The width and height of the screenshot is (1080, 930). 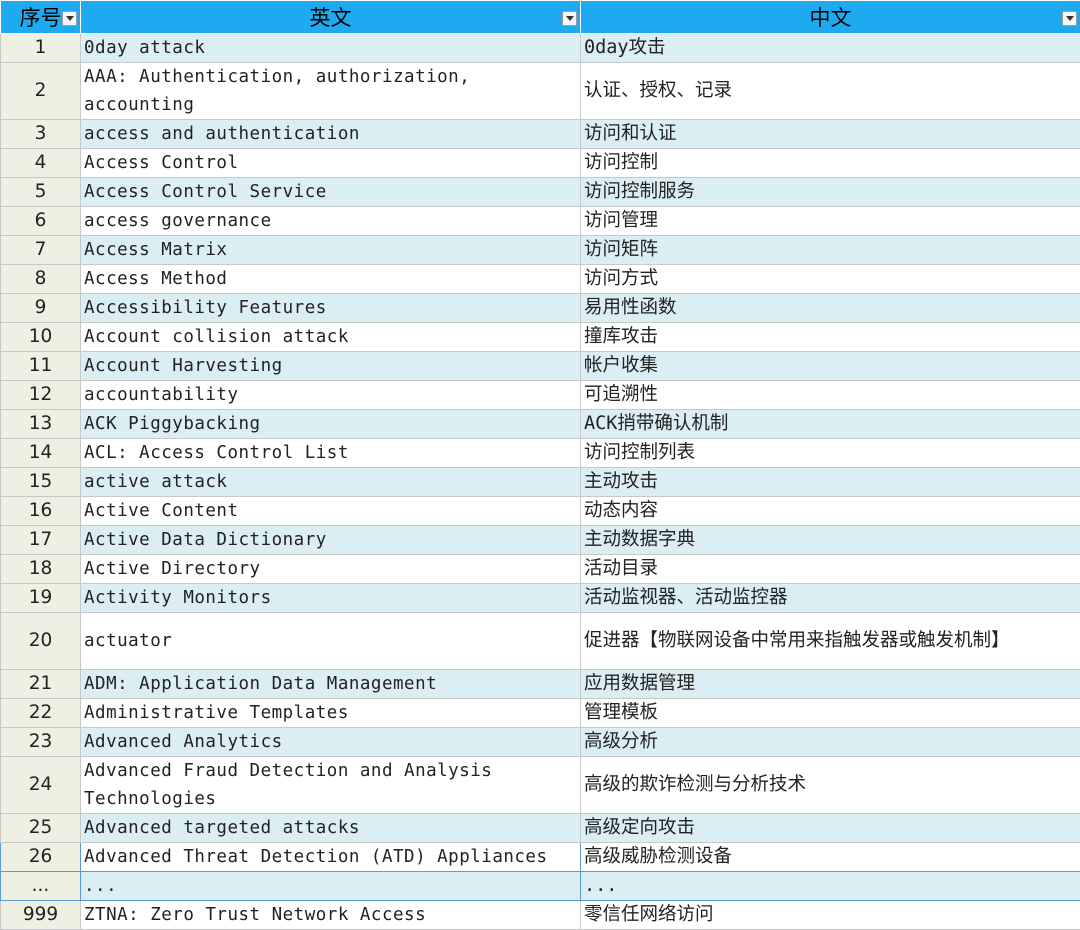 I want to click on cell-en: ACL: Access Control List, so click(x=331, y=453).